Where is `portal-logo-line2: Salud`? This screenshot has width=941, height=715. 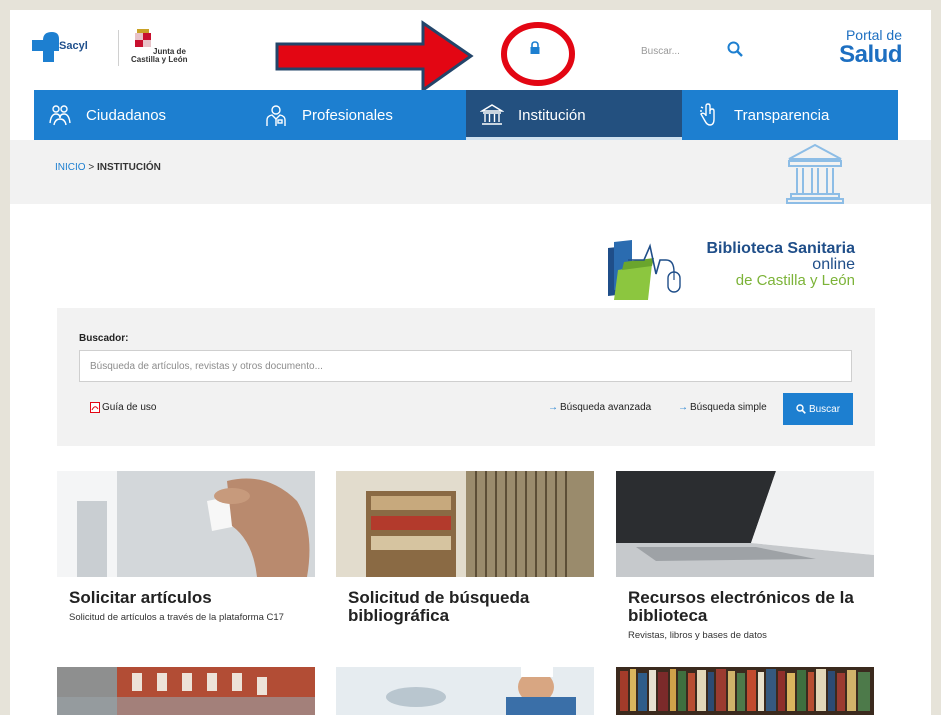
portal-logo-line2: Salud is located at coordinates (860, 55).